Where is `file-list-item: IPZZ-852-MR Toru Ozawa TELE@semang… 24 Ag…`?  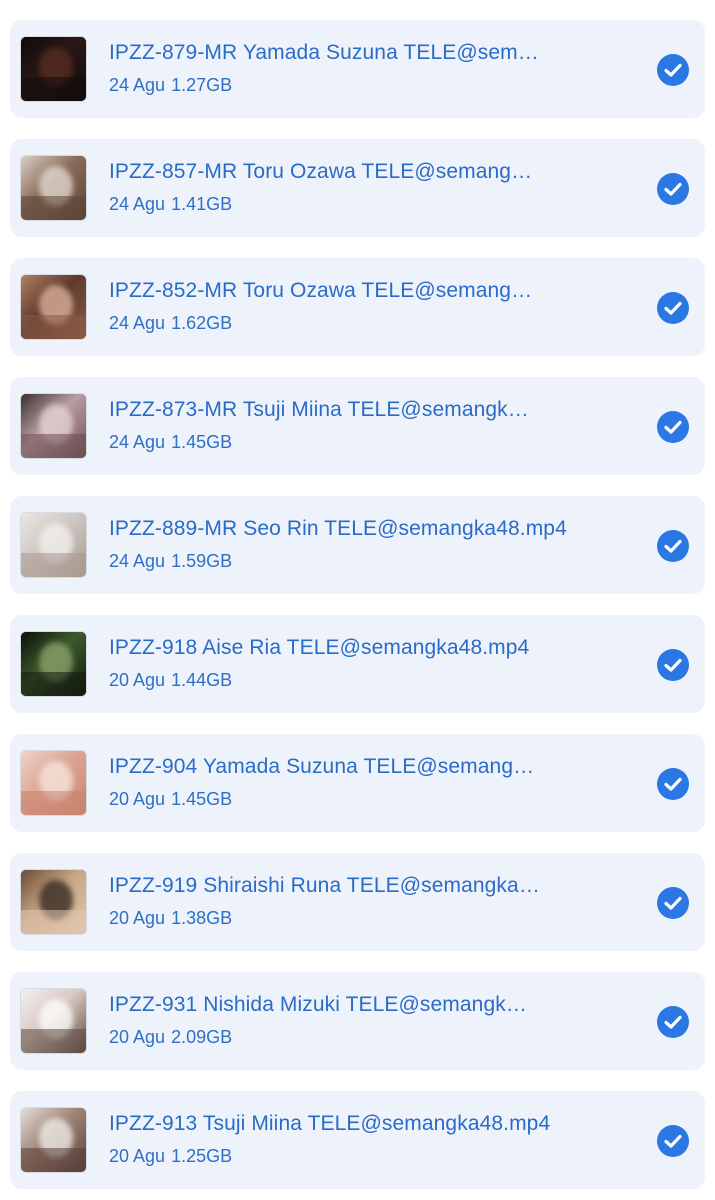
file-list-item: IPZZ-852-MR Toru Ozawa TELE@semang… 24 Ag… is located at coordinates (357, 307).